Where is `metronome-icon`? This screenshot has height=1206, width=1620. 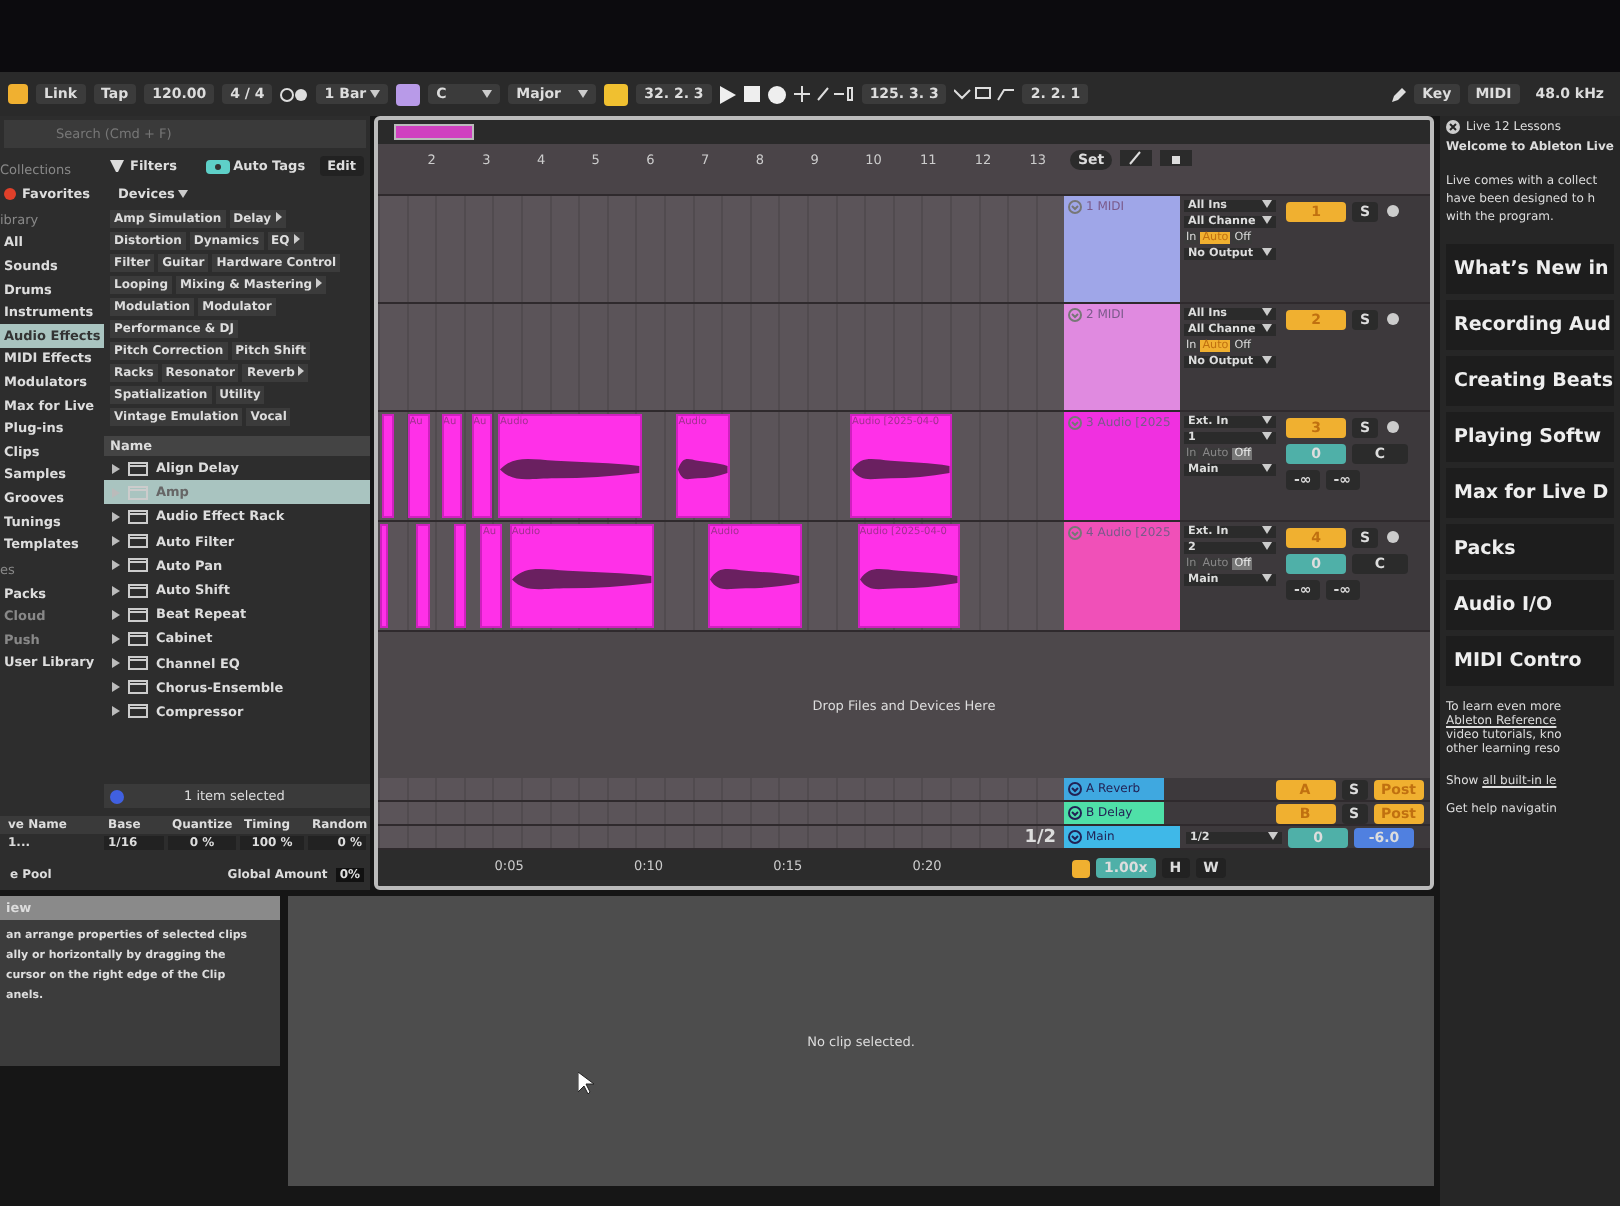
metronome-icon is located at coordinates (294, 94).